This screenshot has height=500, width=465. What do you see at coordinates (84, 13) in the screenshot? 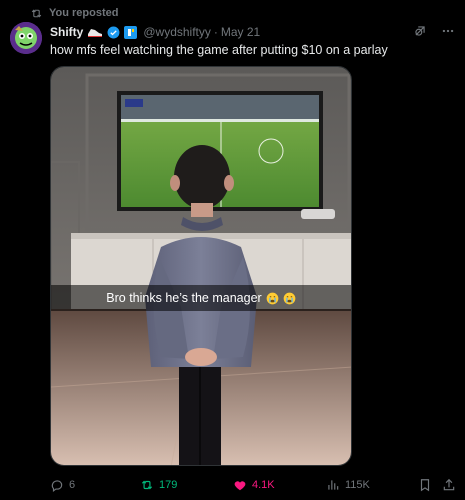
I see `repost-label: You reposted` at bounding box center [84, 13].